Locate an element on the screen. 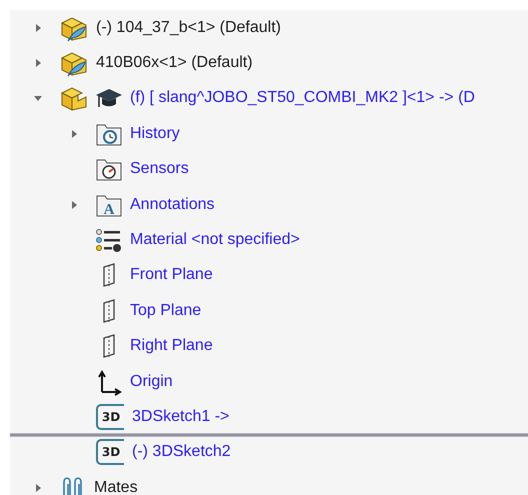 The width and height of the screenshot is (528, 495). collapse-arrow-icon is located at coordinates (38, 98).